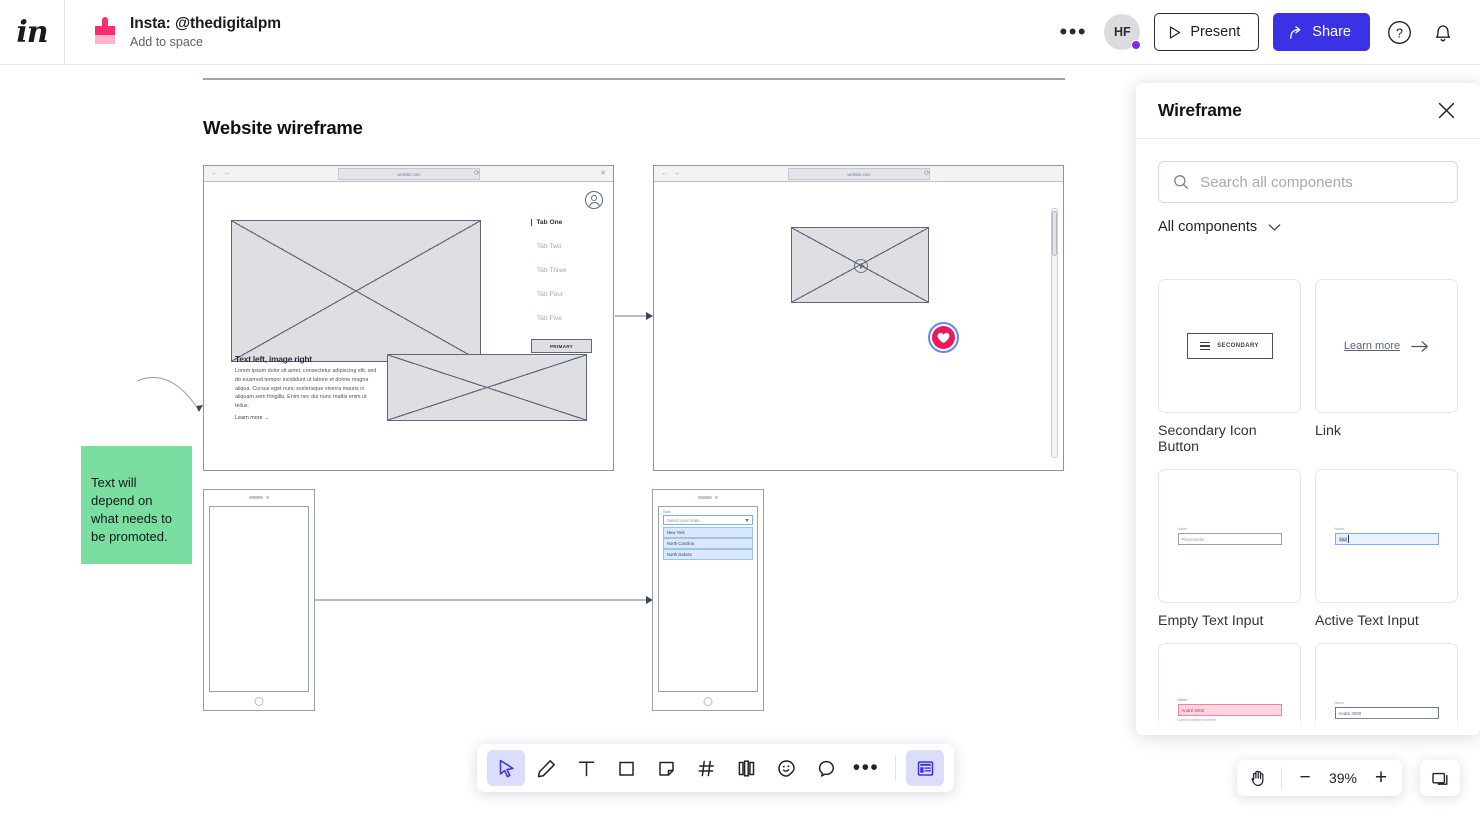 This screenshot has width=1480, height=818. What do you see at coordinates (205, 42) in the screenshot?
I see `add-to-space-link: Add to space` at bounding box center [205, 42].